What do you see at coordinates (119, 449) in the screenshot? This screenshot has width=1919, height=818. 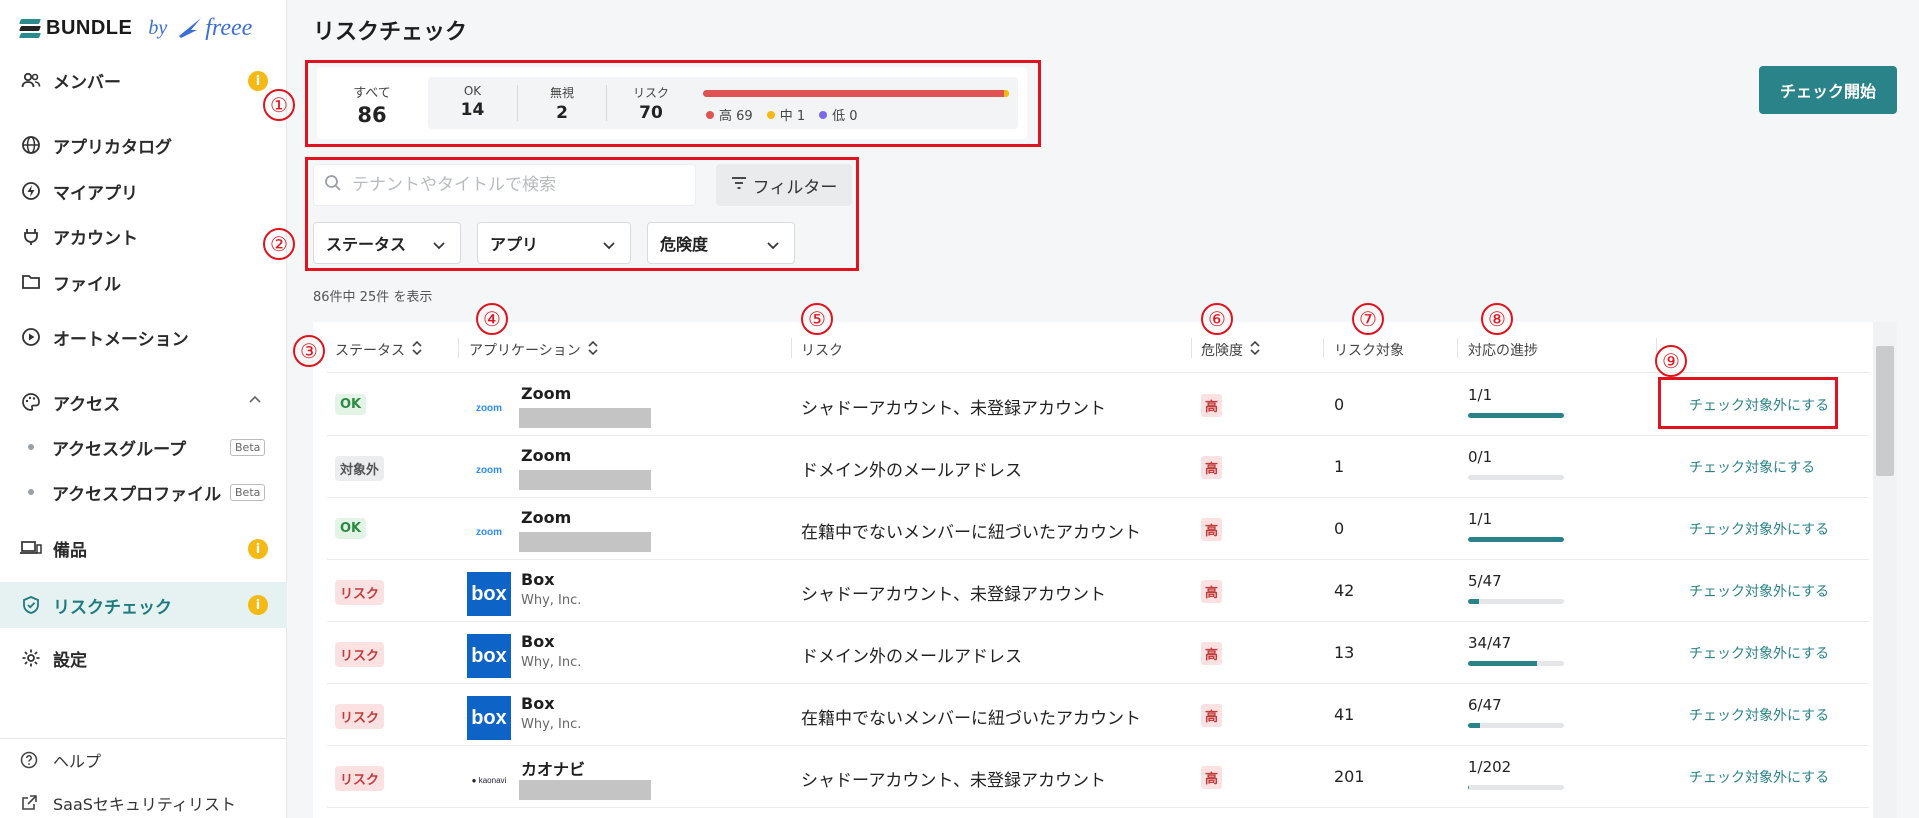 I see `sidebar-item-label: アクセスグループ` at bounding box center [119, 449].